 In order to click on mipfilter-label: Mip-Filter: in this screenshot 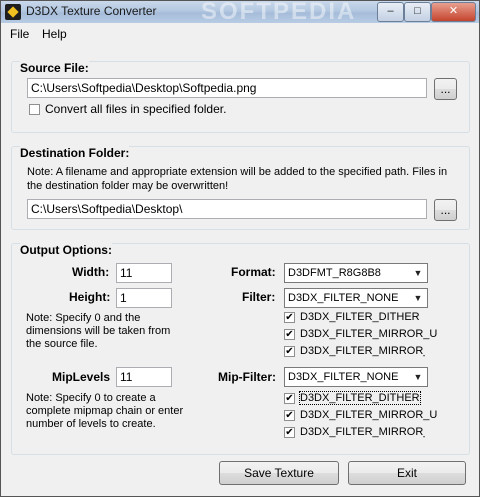, I will do `click(247, 377)`.